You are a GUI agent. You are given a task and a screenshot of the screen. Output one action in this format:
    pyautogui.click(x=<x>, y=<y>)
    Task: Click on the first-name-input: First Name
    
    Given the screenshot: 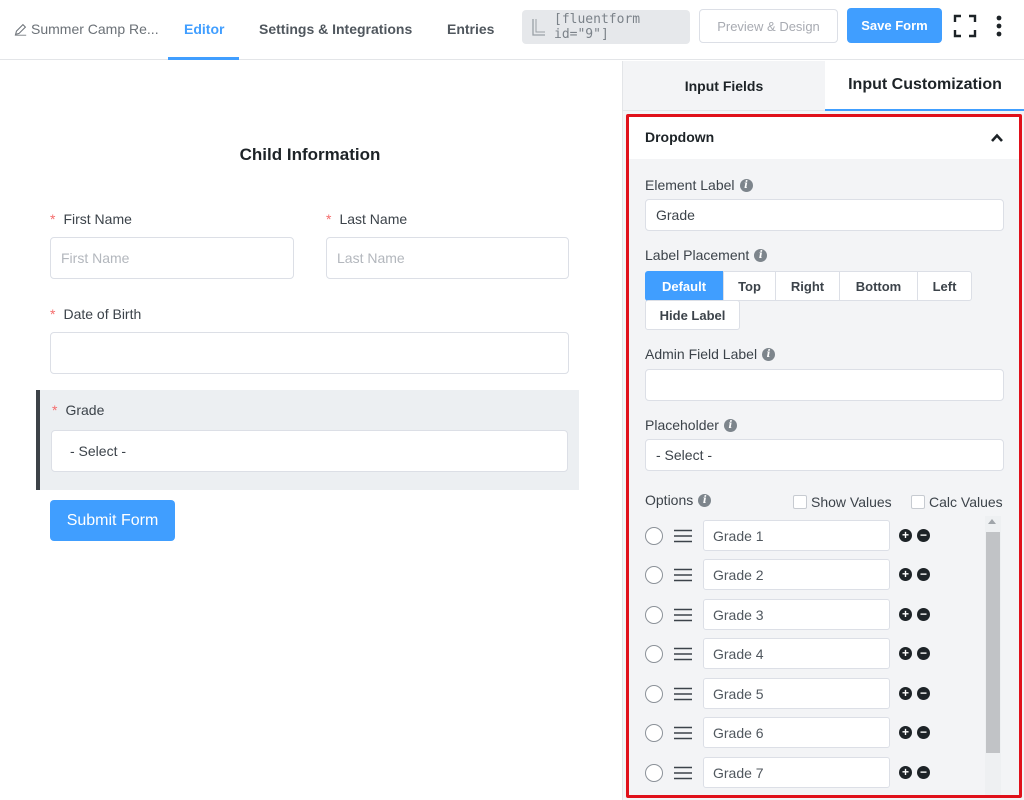 What is the action you would take?
    pyautogui.click(x=172, y=258)
    